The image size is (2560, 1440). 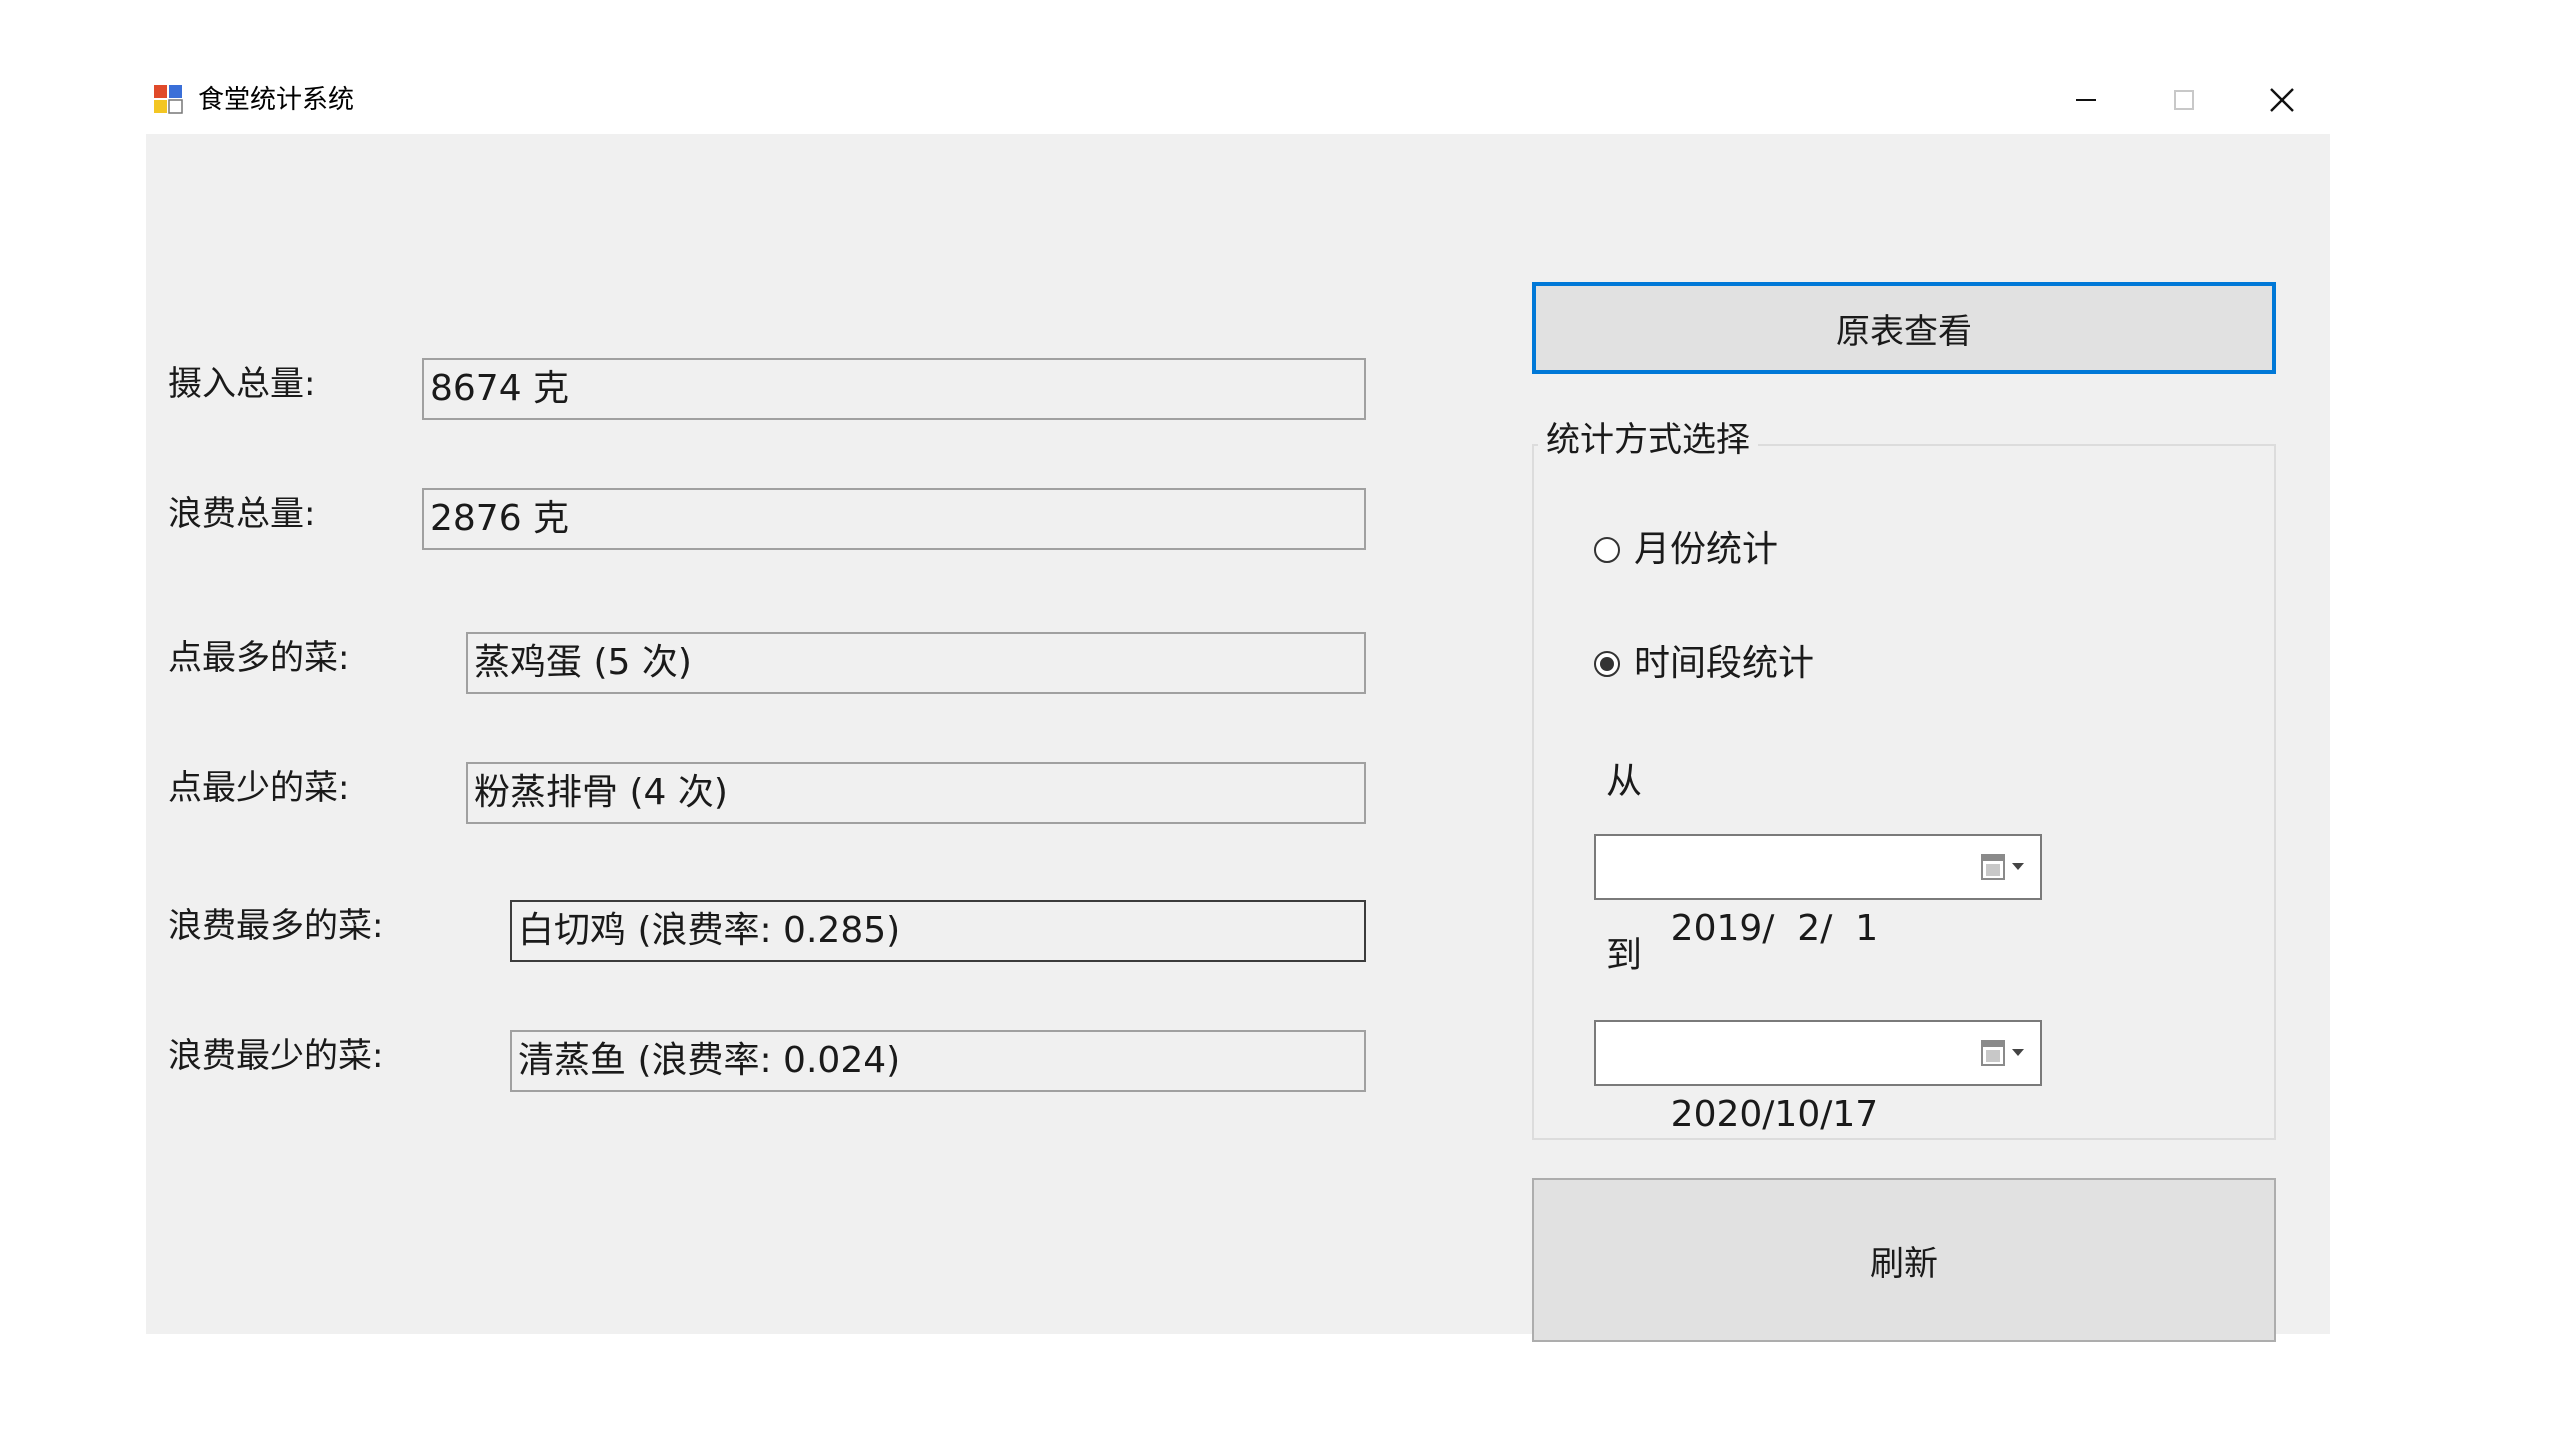 I want to click on waste-total-field: 2876 克, so click(x=894, y=519).